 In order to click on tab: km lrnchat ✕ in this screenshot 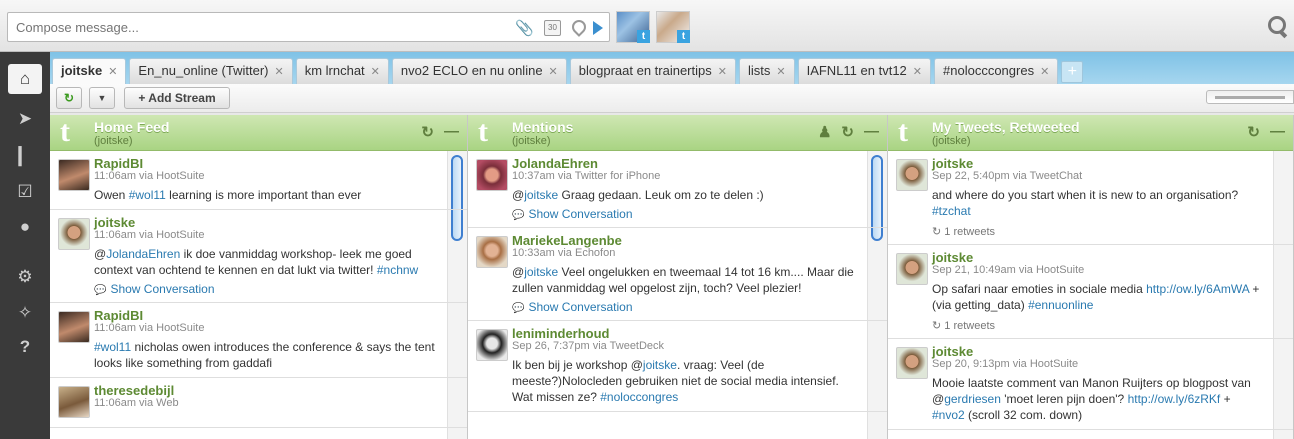, I will do `click(342, 71)`.